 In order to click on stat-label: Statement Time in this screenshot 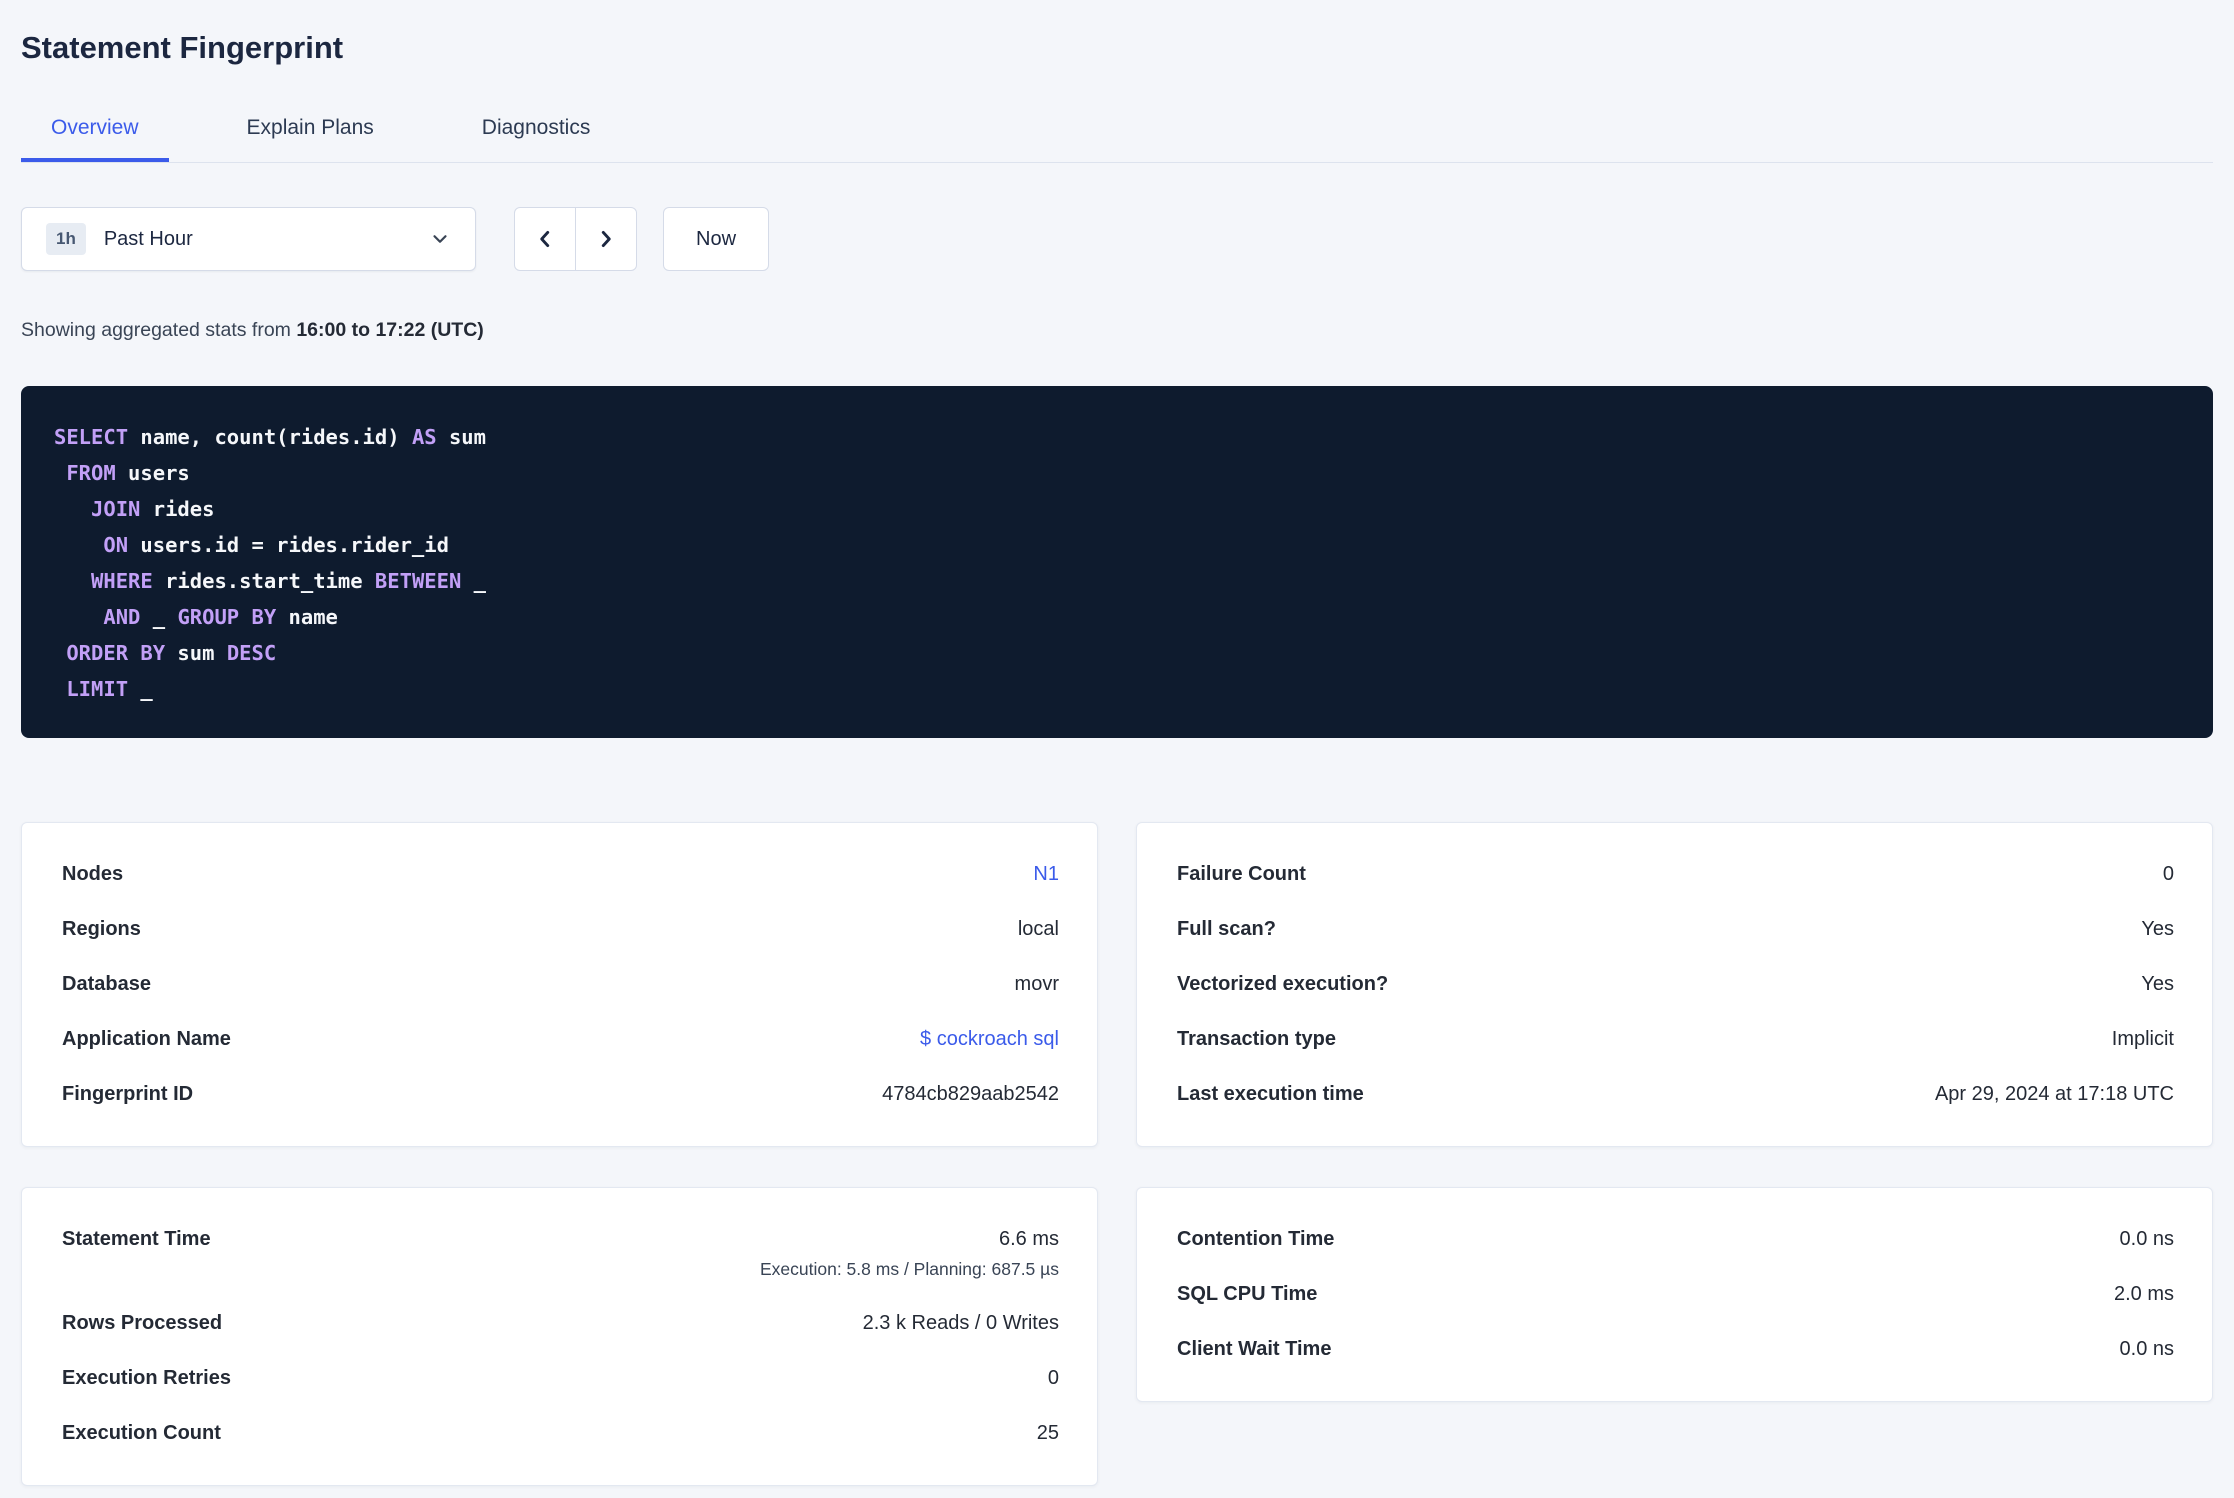, I will do `click(136, 1239)`.